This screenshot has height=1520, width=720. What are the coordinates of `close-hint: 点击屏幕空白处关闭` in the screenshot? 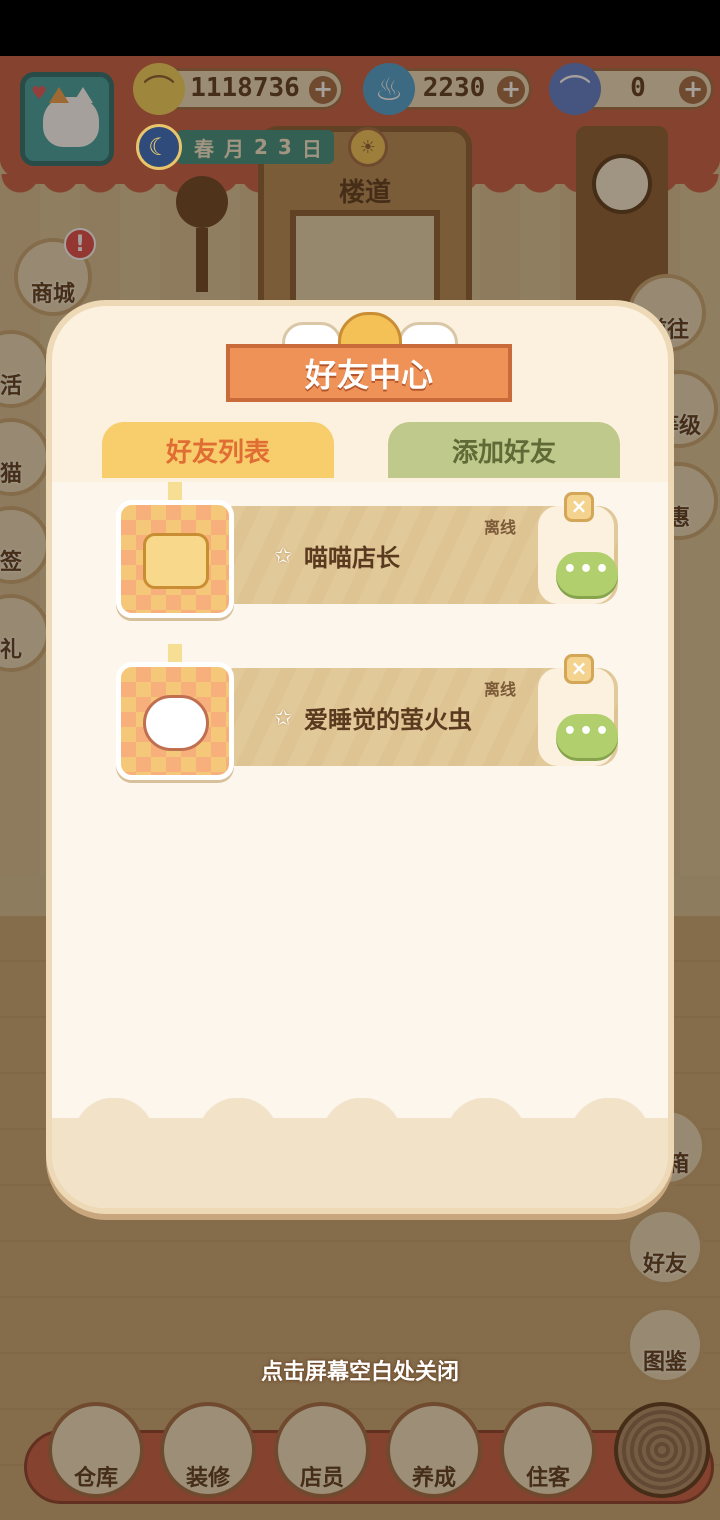 It's located at (359, 1372).